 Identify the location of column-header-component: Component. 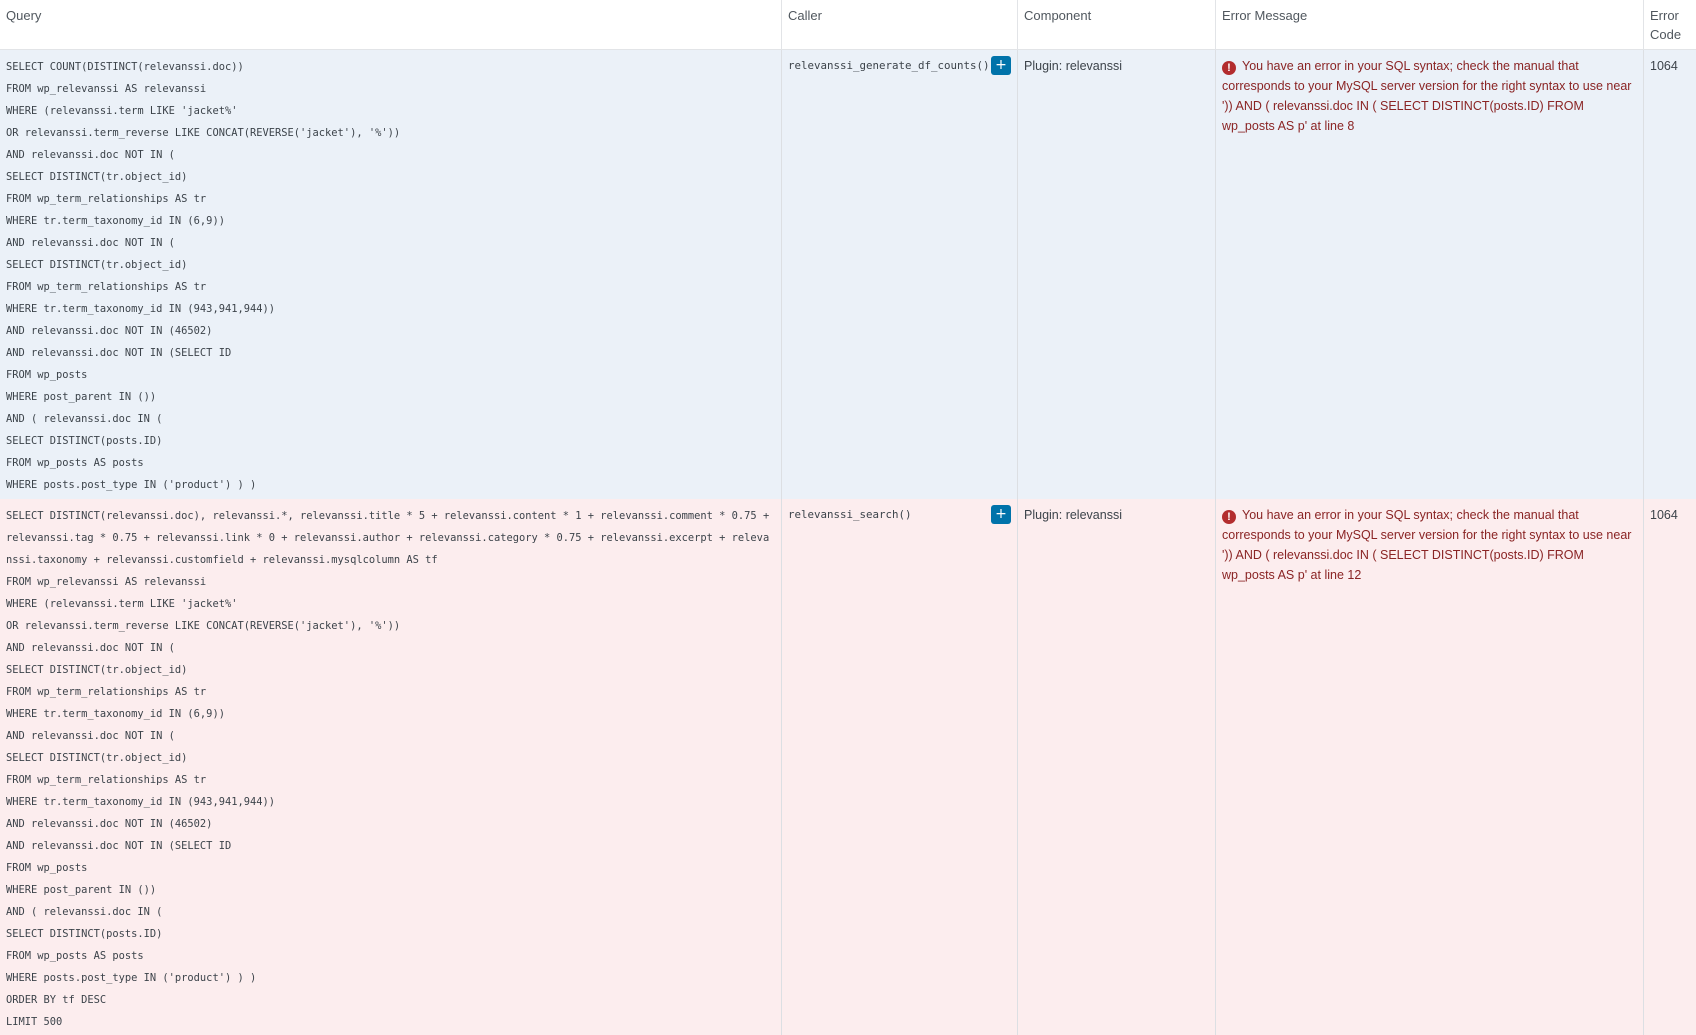
(1117, 24).